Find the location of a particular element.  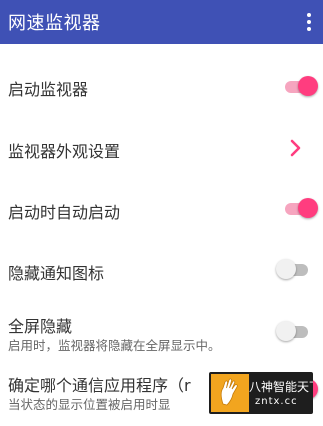

setting-label: 监视器外观设置 is located at coordinates (64, 151).